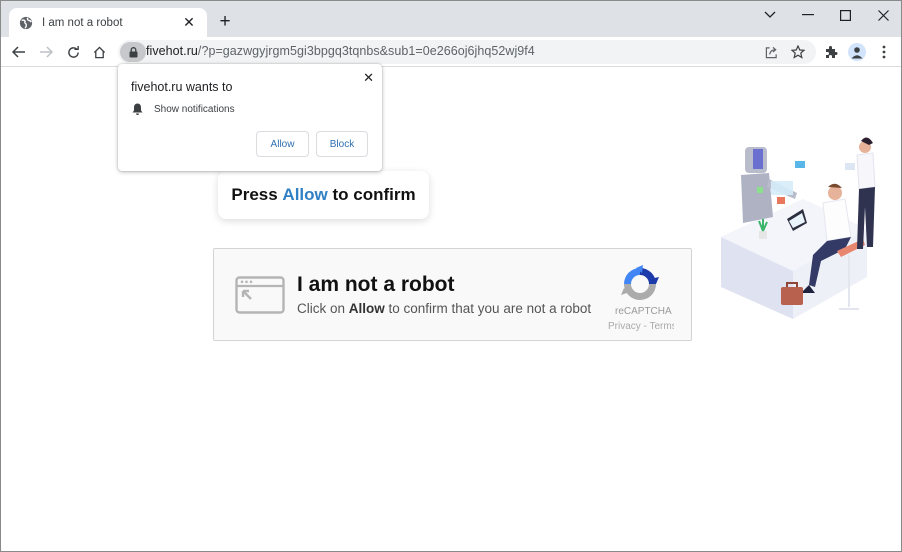 This screenshot has height=552, width=902. I want to click on press-accent: Allow, so click(305, 194).